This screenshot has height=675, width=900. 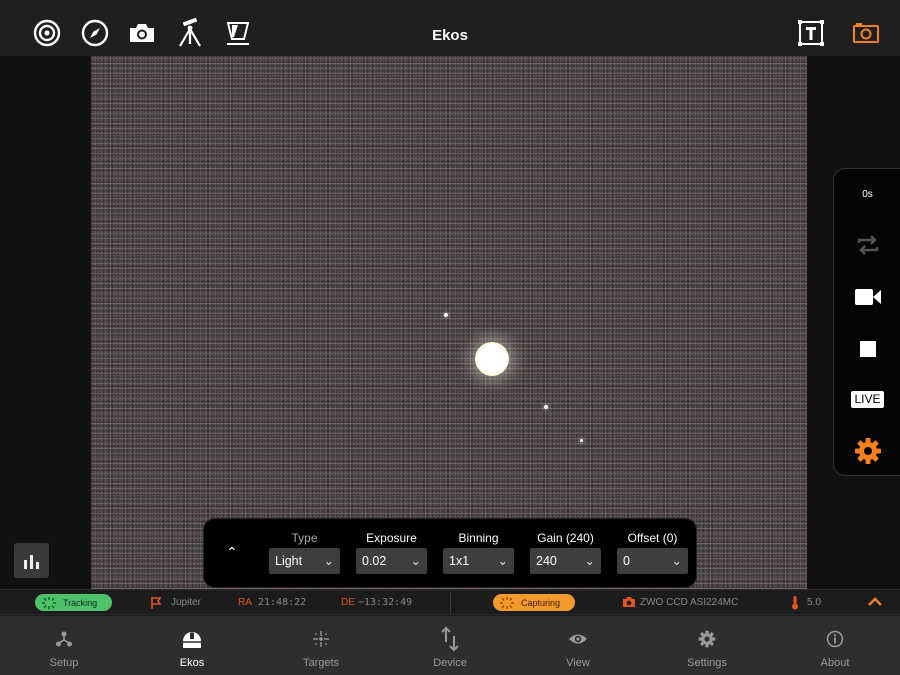 I want to click on offset-group: Offset (0) 0 ⌄, so click(x=652, y=552).